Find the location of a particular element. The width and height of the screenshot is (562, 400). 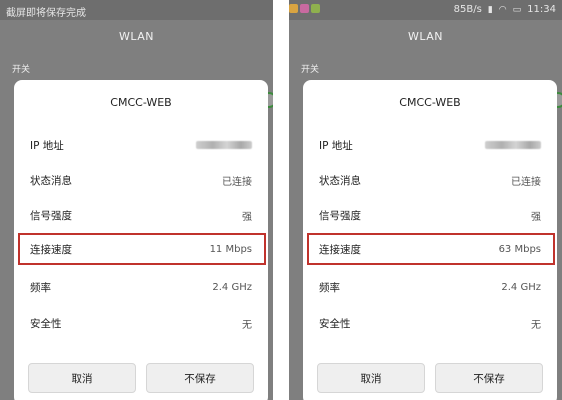

status-bar: 截屏即将保存完成 is located at coordinates (136, 10).